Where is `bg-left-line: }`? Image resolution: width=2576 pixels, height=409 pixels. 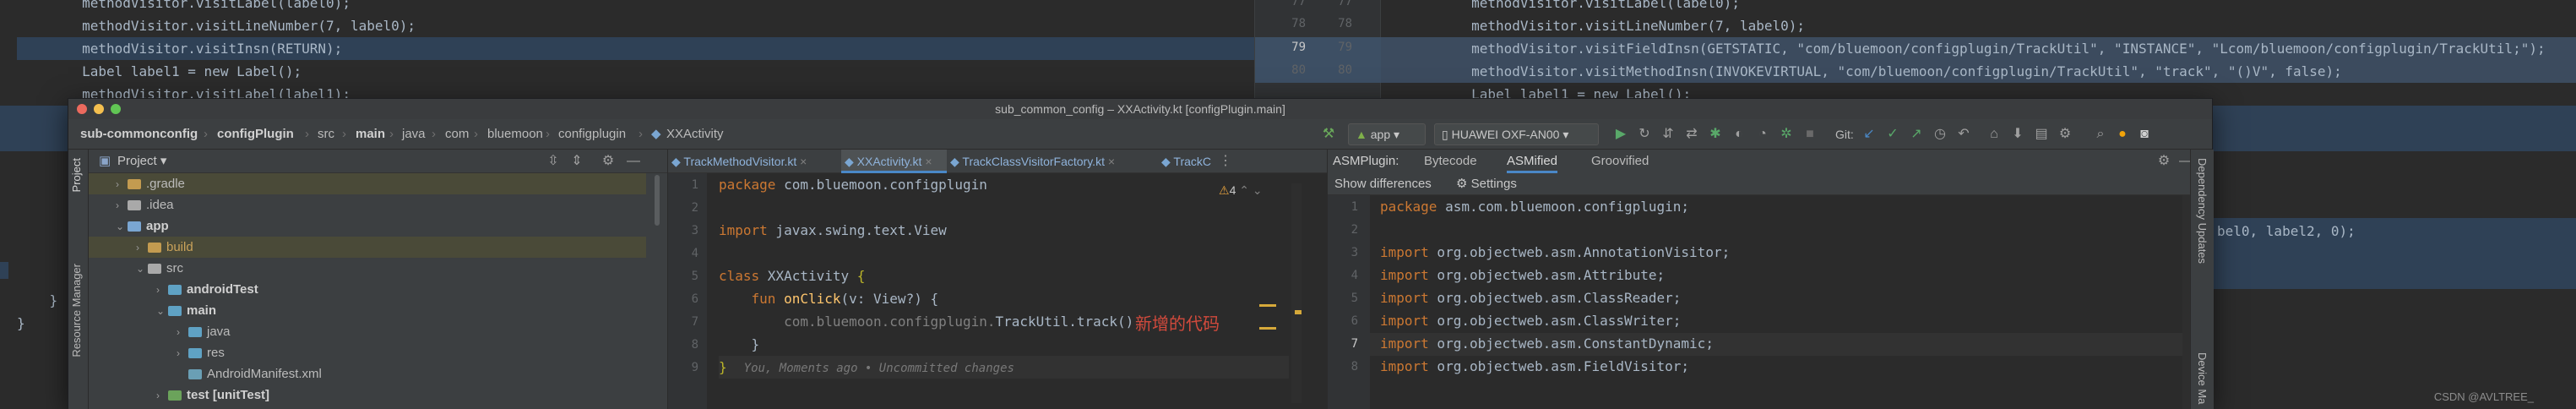 bg-left-line: } is located at coordinates (37, 300).